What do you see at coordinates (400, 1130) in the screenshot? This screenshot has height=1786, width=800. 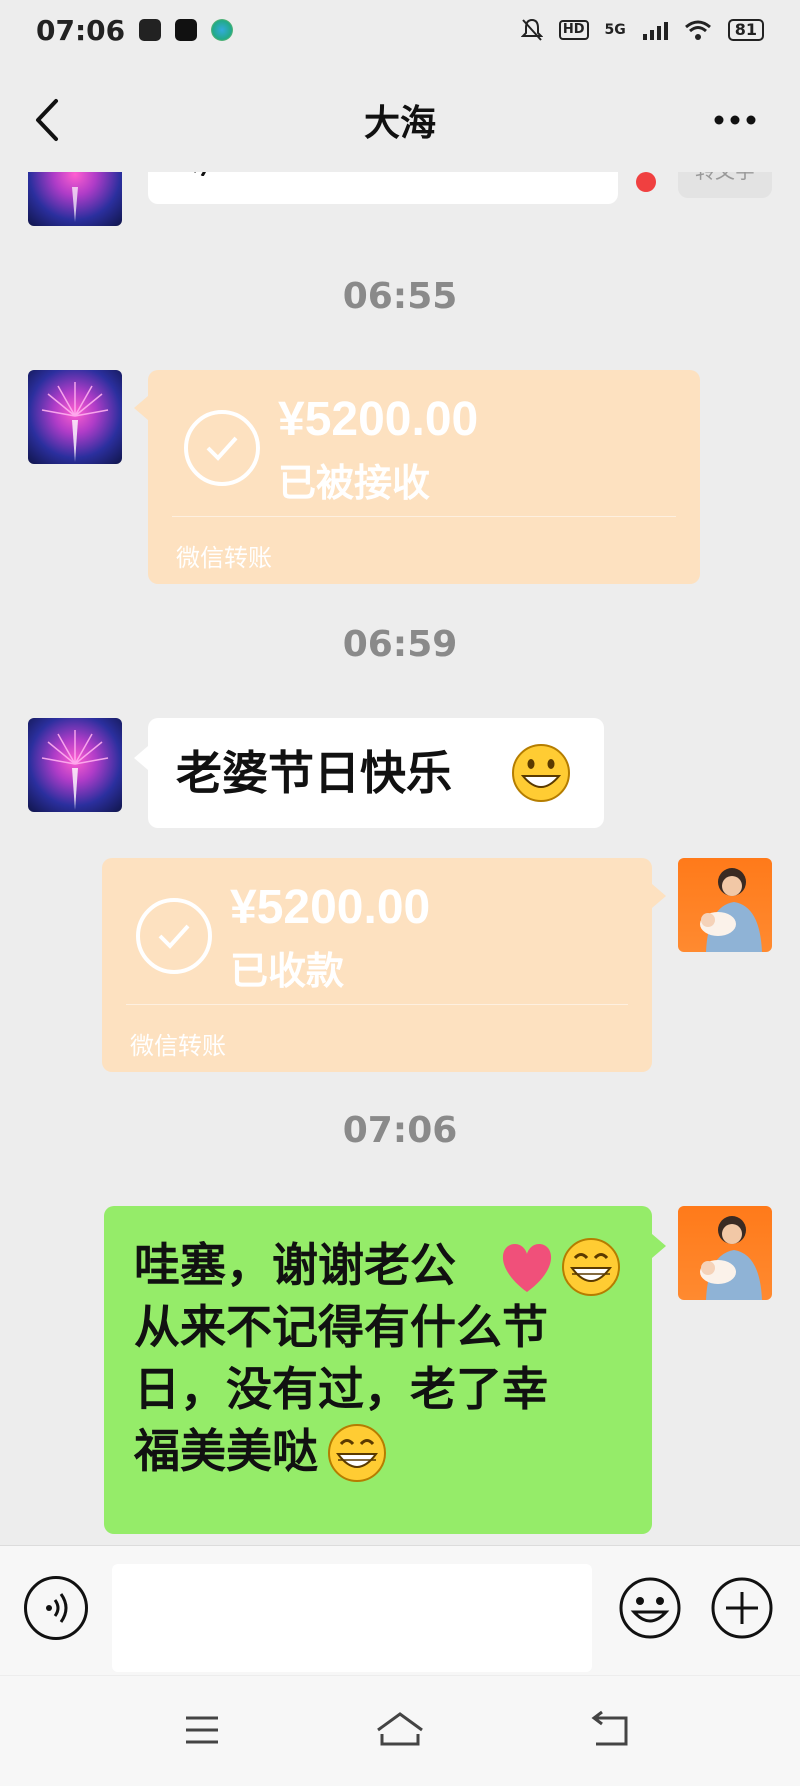 I see `time-stamp: 07:06` at bounding box center [400, 1130].